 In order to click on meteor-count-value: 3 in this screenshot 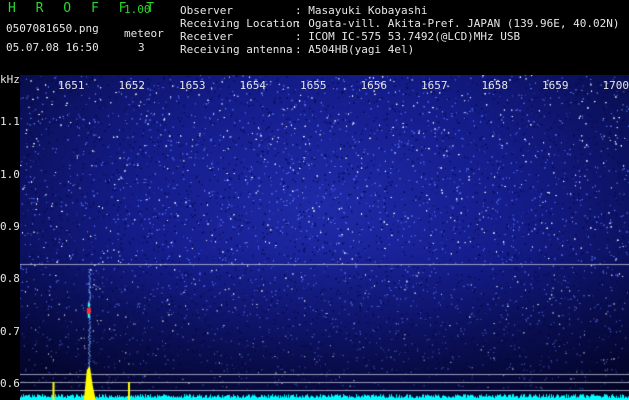, I will do `click(141, 47)`.